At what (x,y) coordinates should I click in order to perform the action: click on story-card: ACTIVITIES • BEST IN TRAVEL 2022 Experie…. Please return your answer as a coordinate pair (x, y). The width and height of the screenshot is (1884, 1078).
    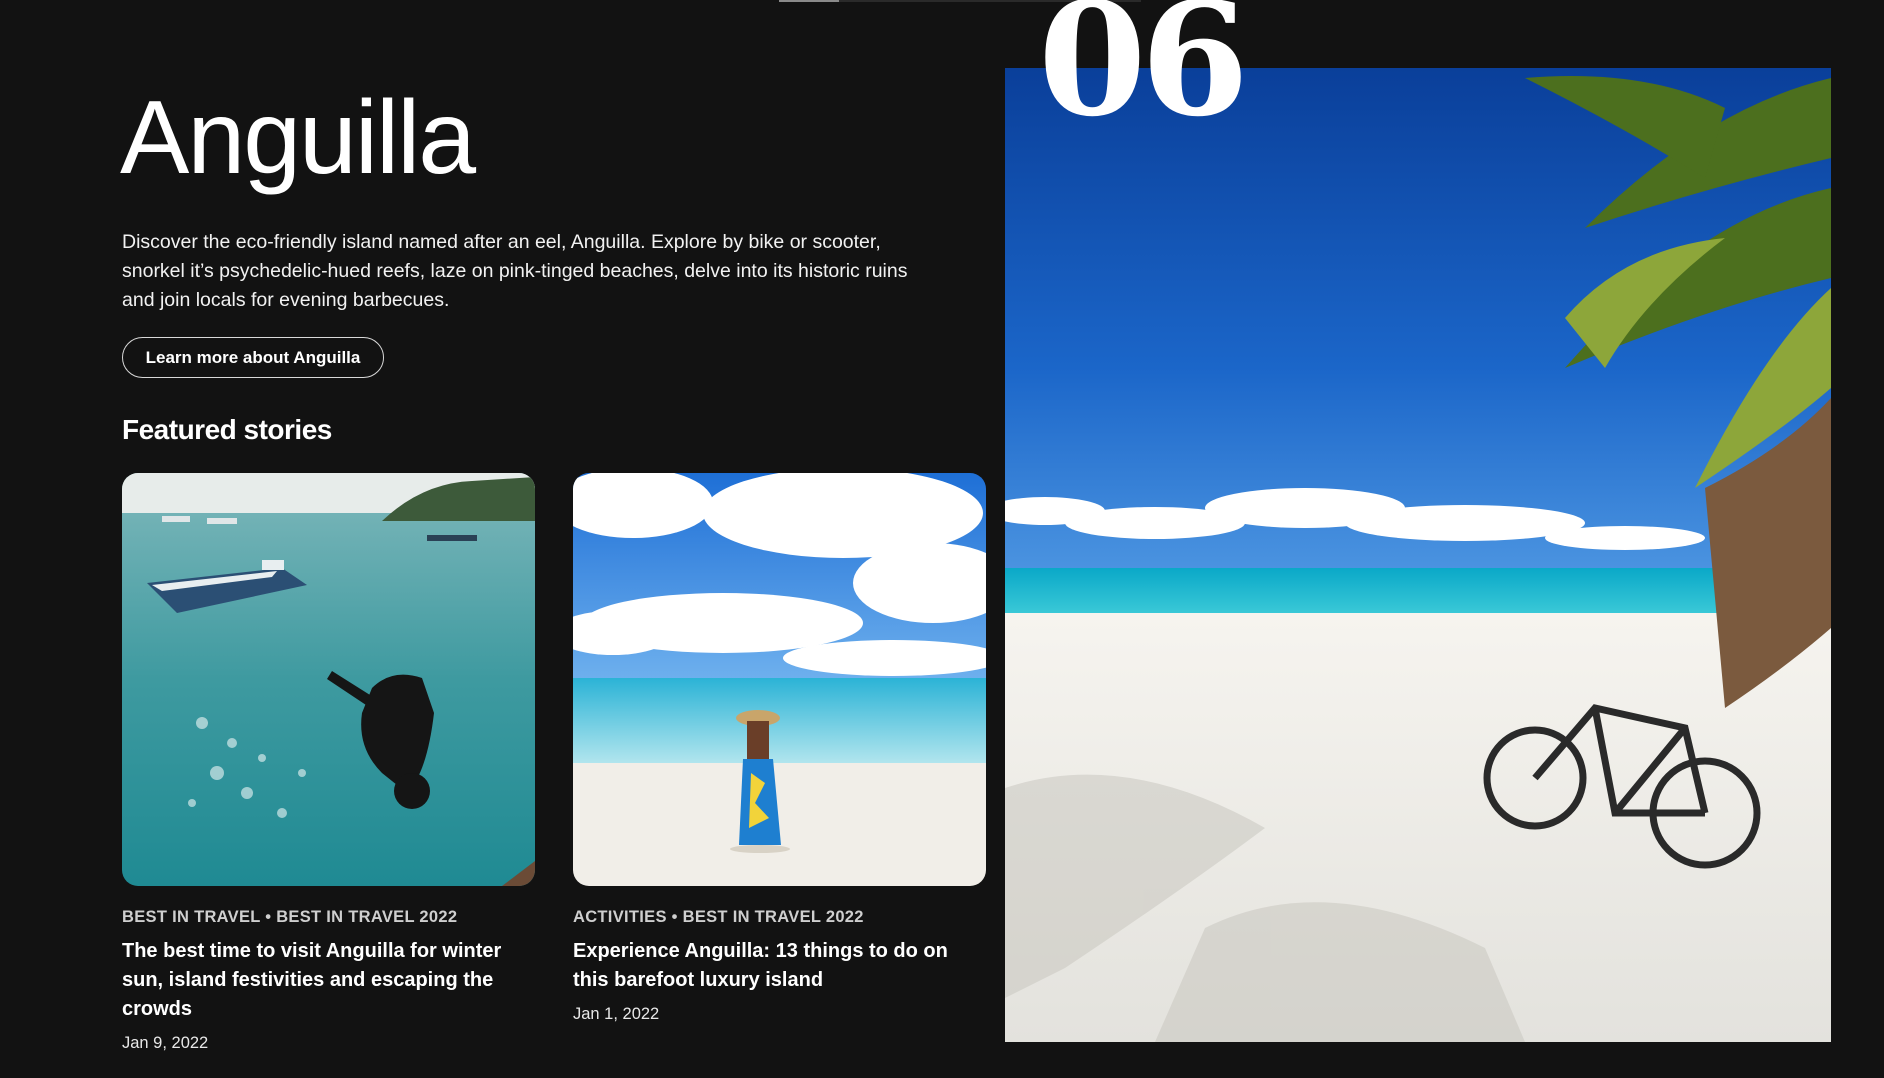
    Looking at the image, I should click on (779, 748).